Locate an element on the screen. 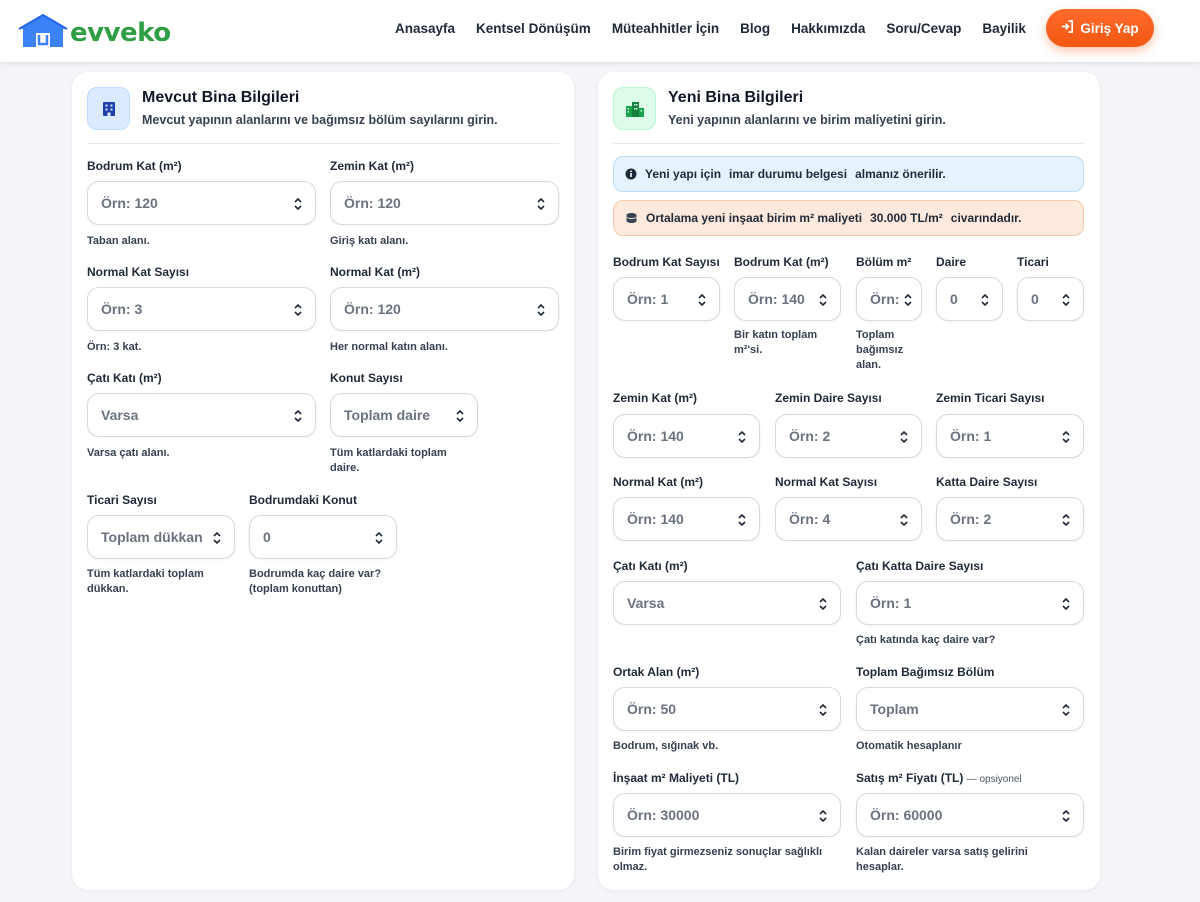 This screenshot has width=1200, height=902. new-total-units-input: Toplam is located at coordinates (970, 709).